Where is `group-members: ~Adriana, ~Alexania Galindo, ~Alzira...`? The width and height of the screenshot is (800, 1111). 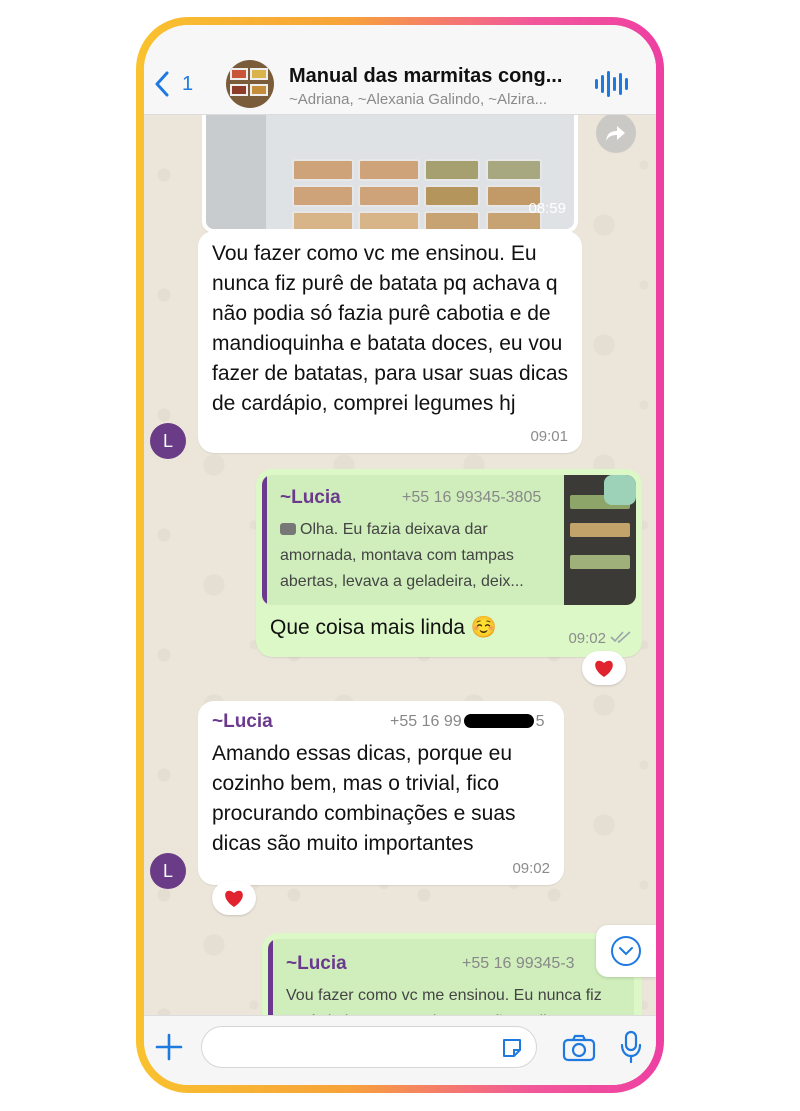 group-members: ~Adriana, ~Alexania Galindo, ~Alzira... is located at coordinates (439, 99).